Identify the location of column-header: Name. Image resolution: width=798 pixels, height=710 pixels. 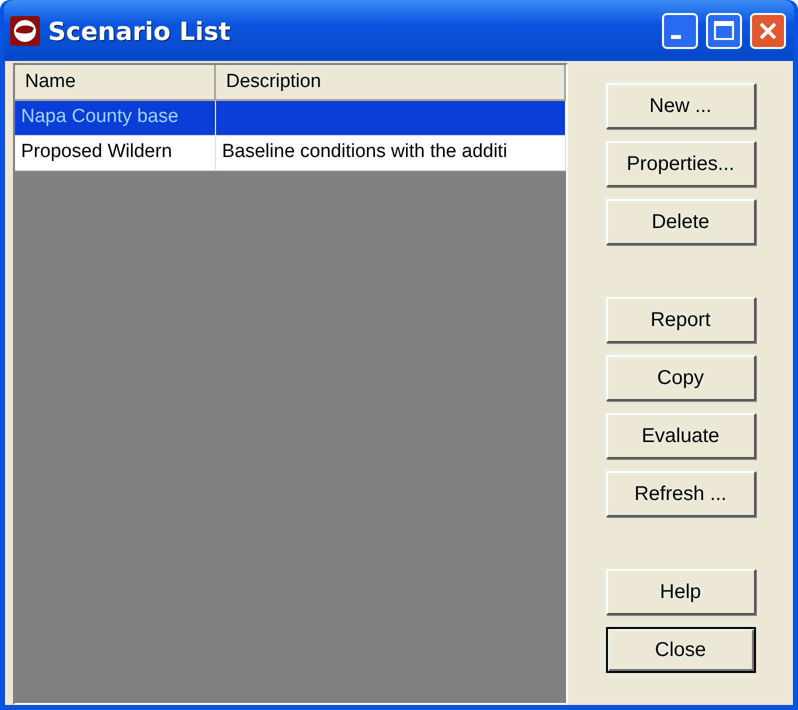
(115, 83).